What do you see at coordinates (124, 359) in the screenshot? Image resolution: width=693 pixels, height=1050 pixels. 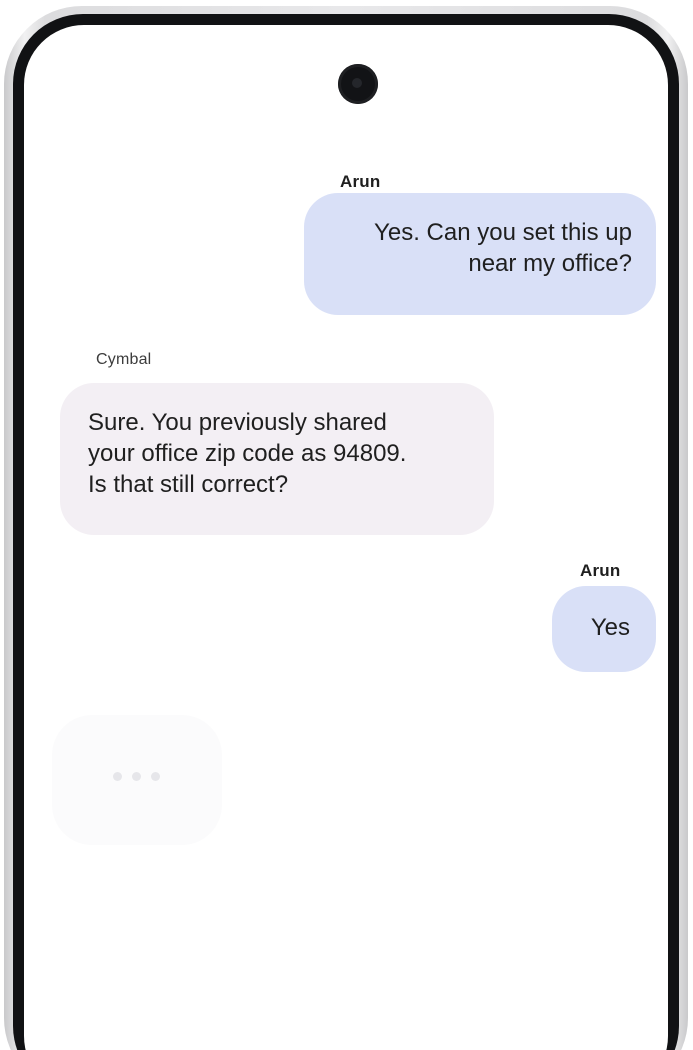 I see `message-sender-bot: Cymbal` at bounding box center [124, 359].